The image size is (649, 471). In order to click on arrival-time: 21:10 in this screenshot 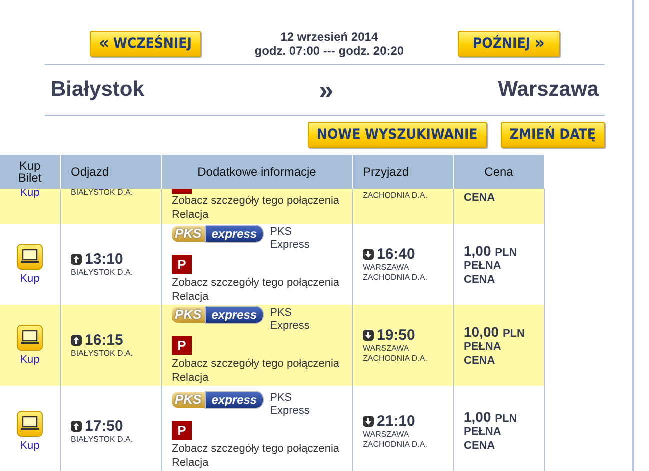, I will do `click(396, 421)`.